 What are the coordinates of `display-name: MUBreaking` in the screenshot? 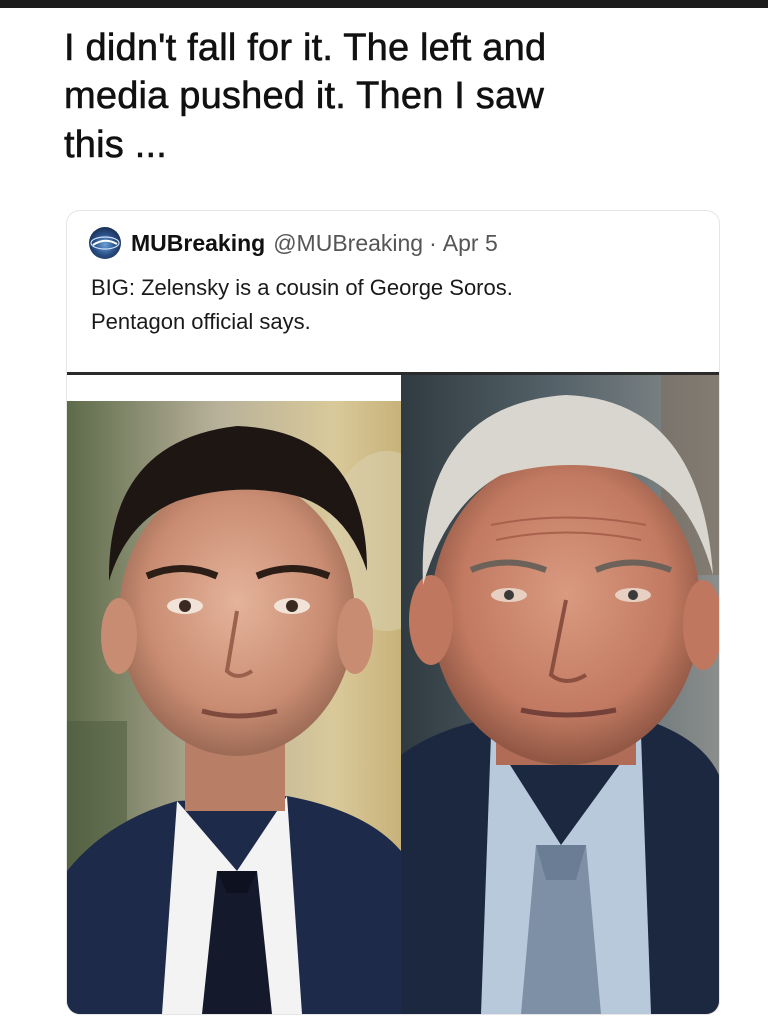 It's located at (198, 243).